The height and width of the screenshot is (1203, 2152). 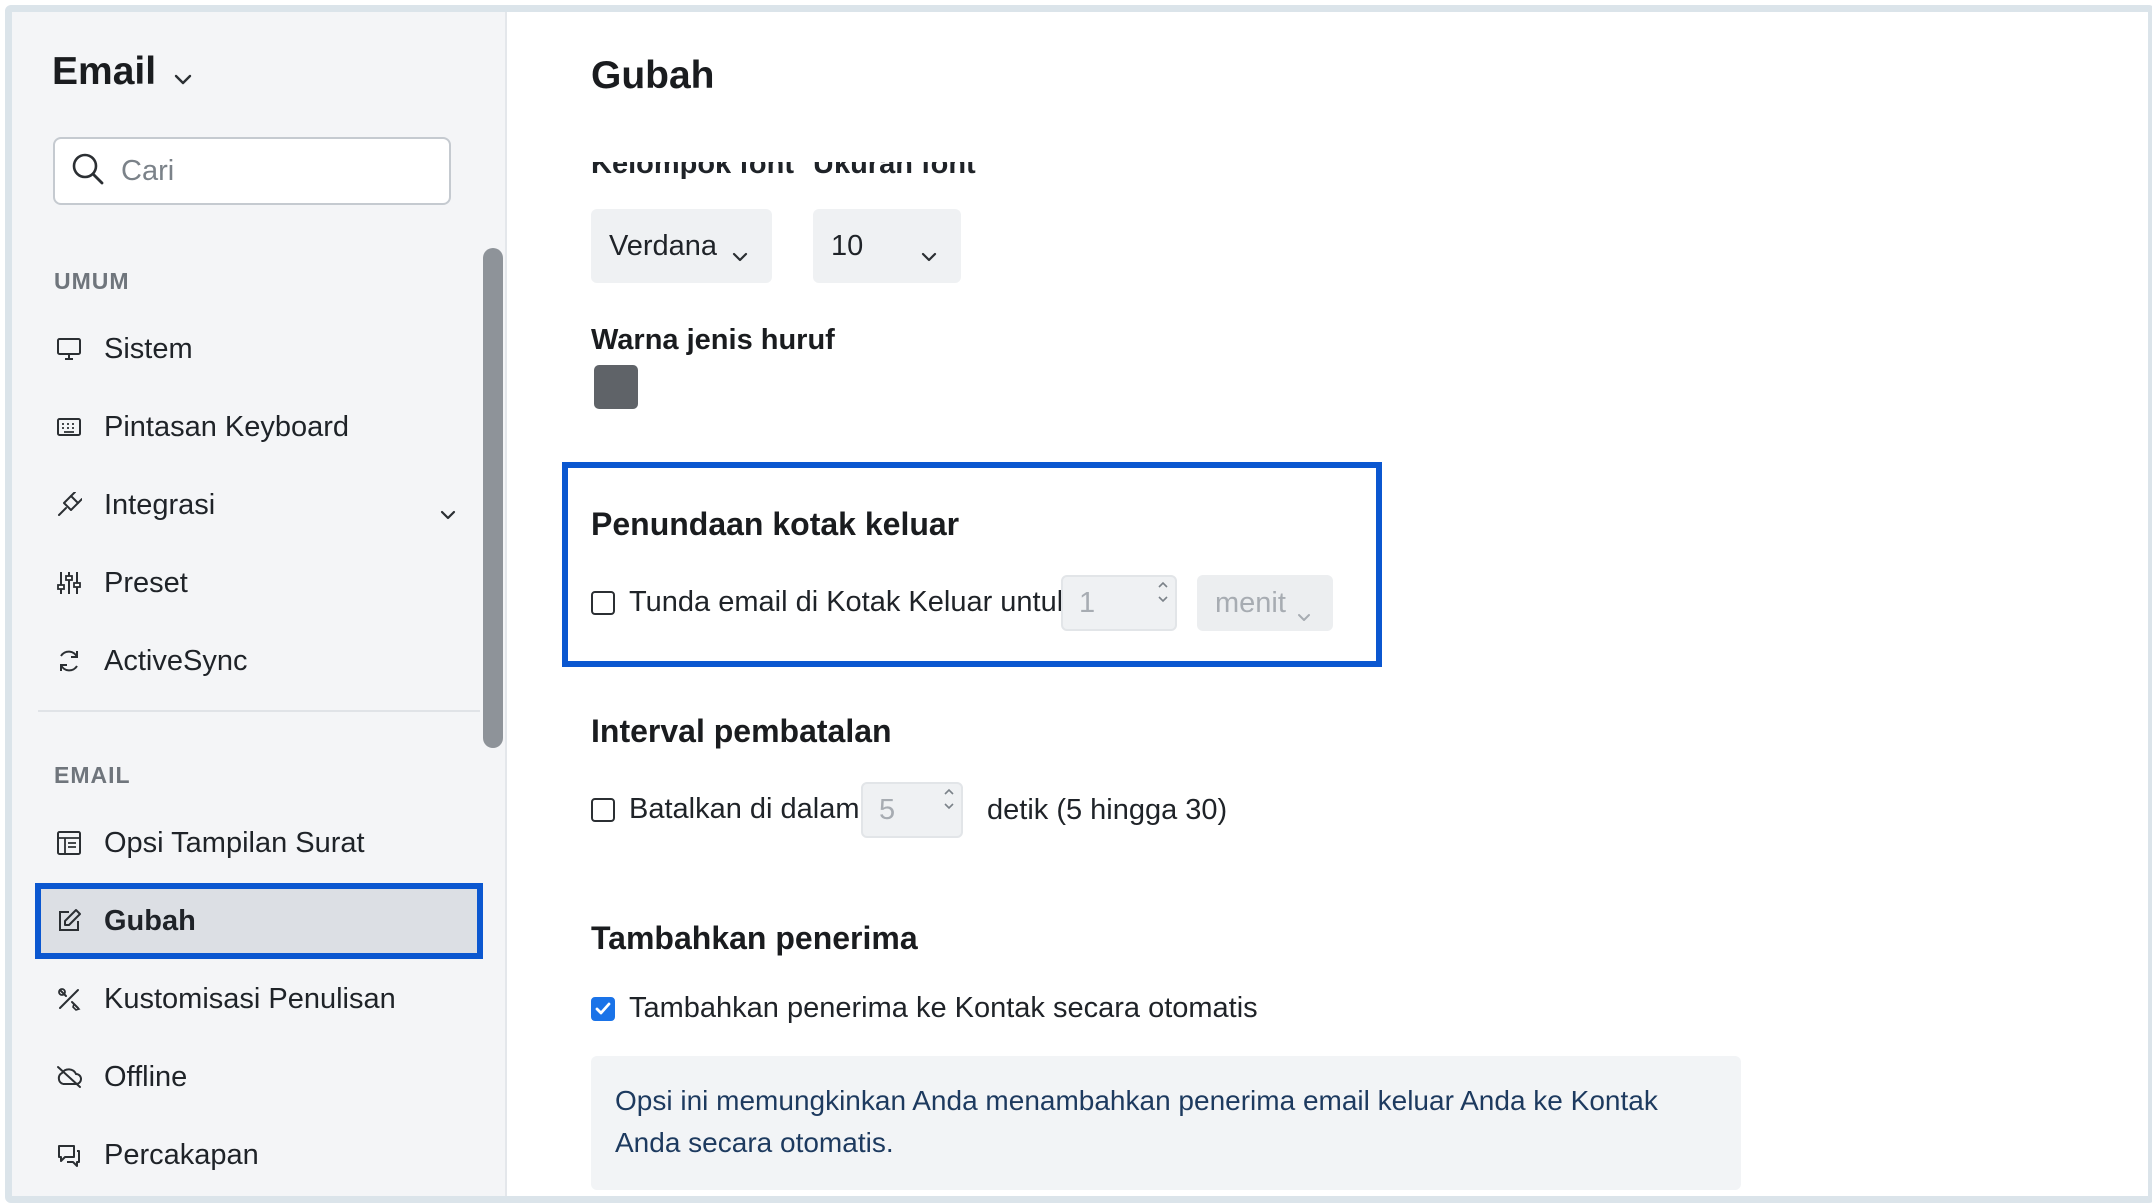 What do you see at coordinates (259, 661) in the screenshot?
I see `sidebar-item-activesync: ActiveSync` at bounding box center [259, 661].